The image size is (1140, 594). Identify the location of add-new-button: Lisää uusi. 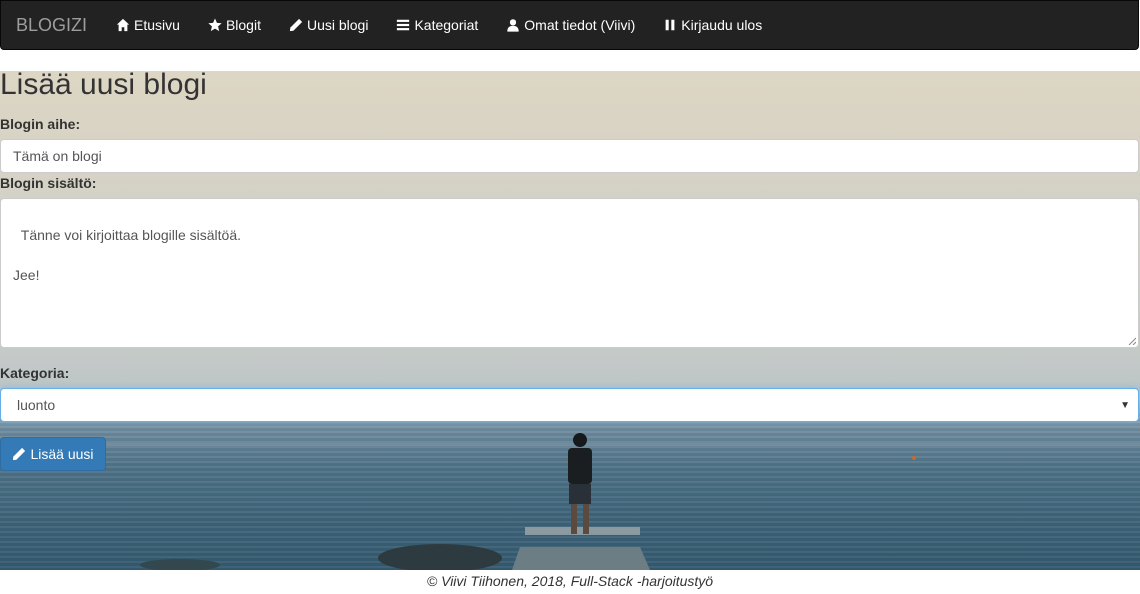
(53, 454).